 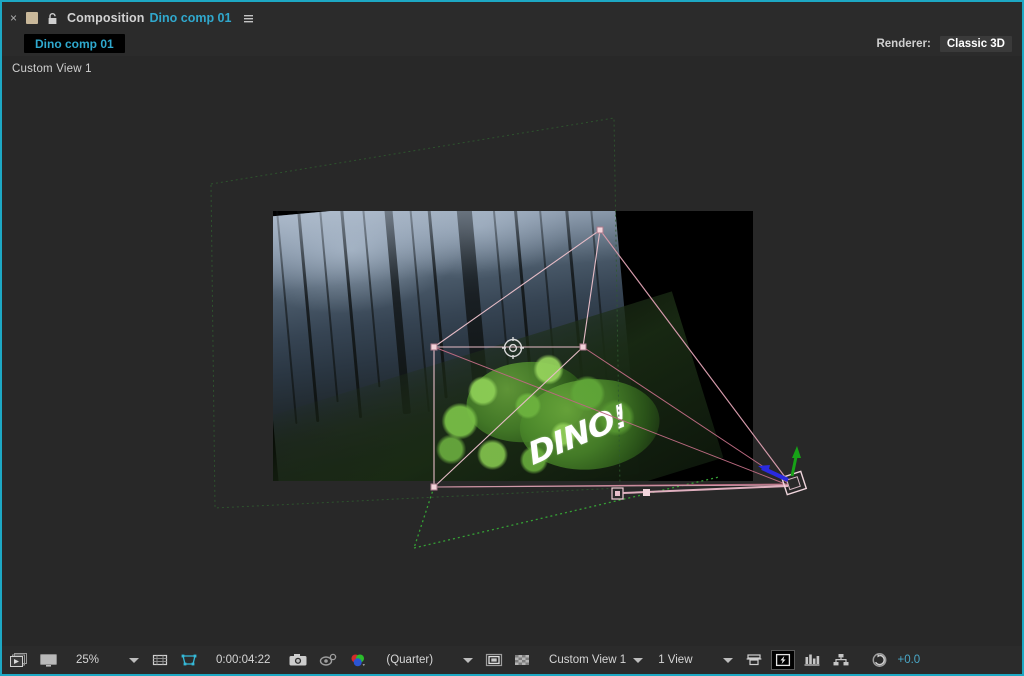 I want to click on motion-path, so click(x=566, y=512).